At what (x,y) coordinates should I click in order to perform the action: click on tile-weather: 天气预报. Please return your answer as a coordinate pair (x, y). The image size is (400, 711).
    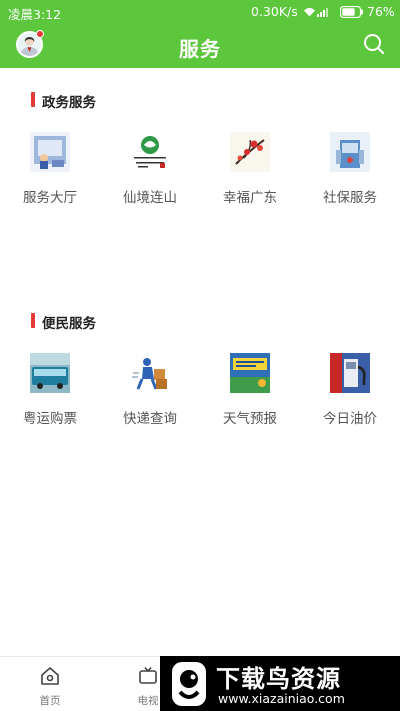
    Looking at the image, I should click on (250, 398).